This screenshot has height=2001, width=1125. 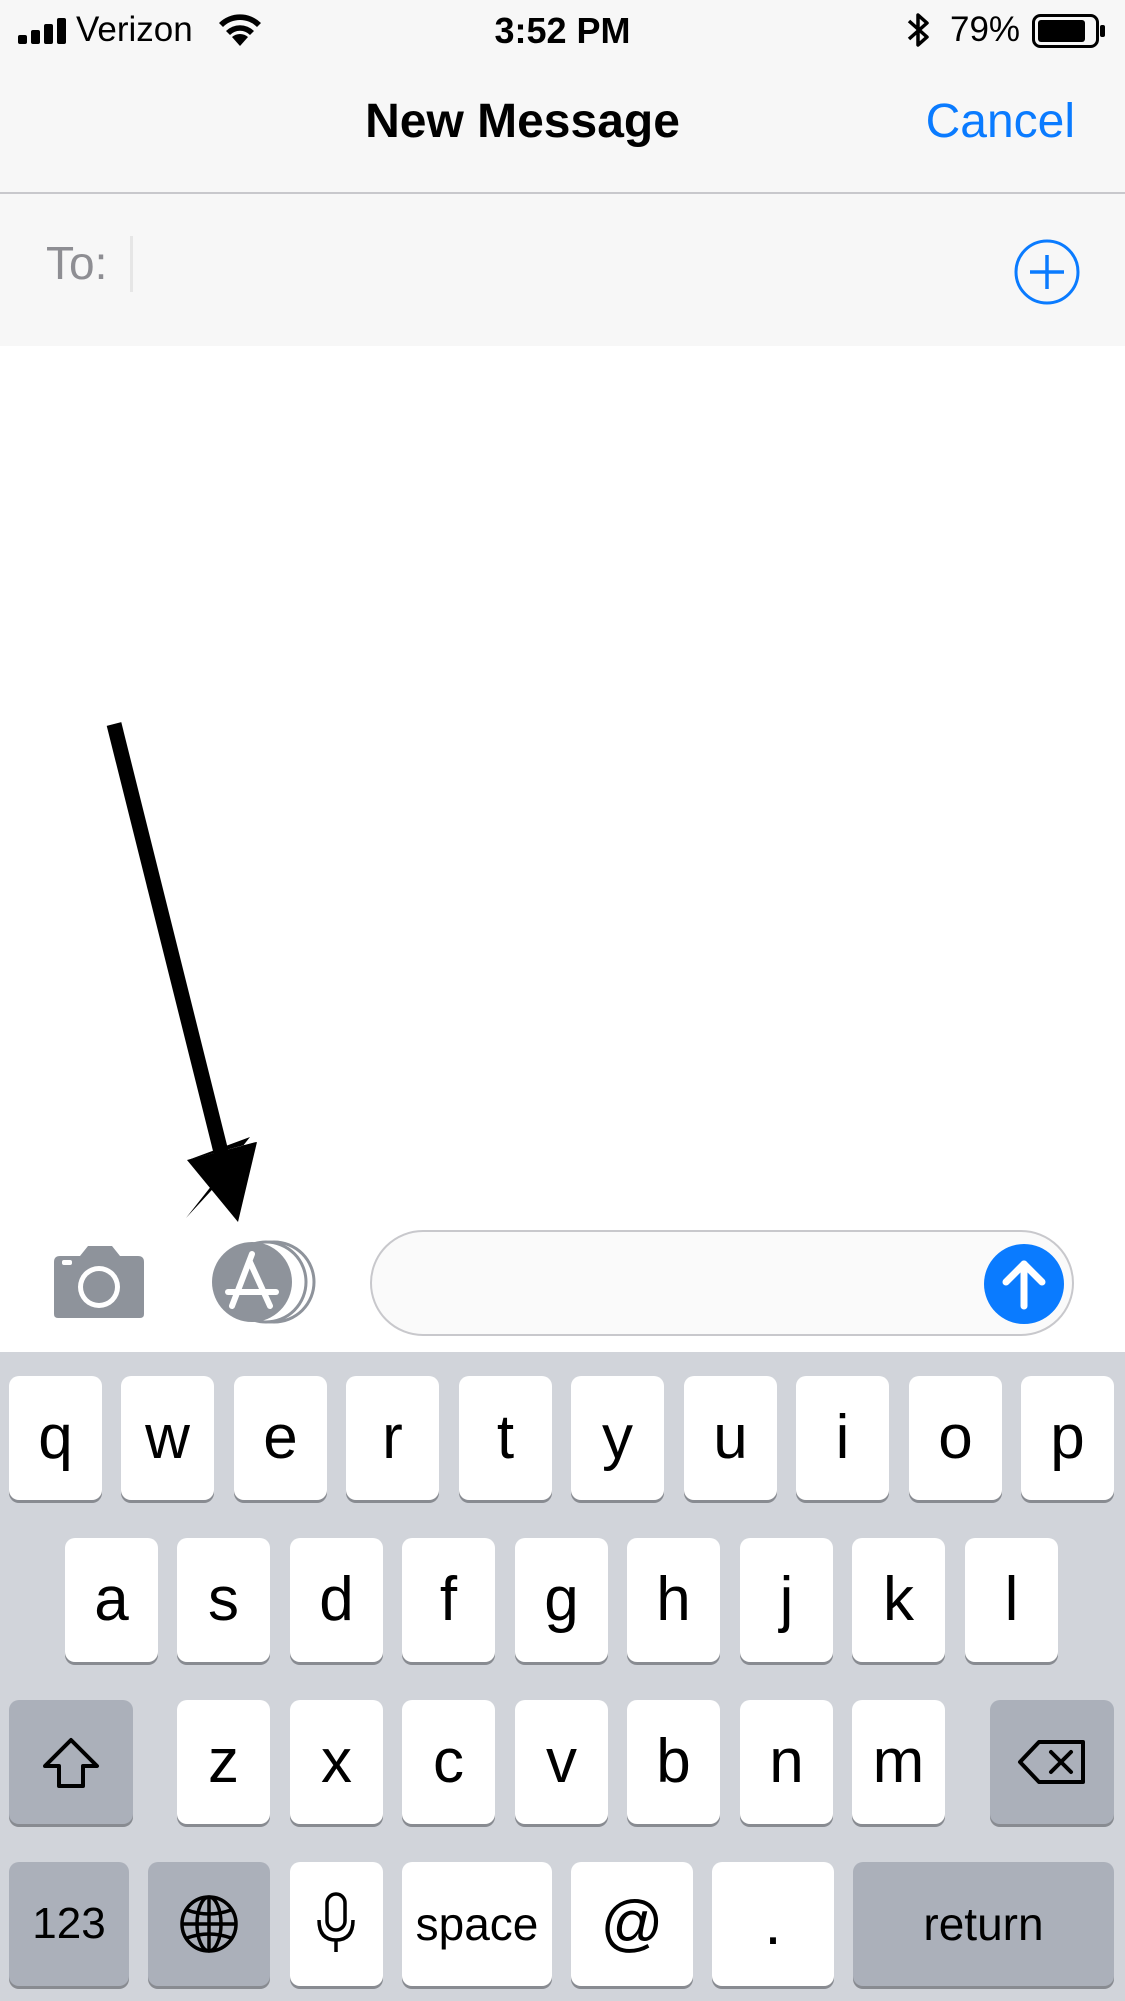 What do you see at coordinates (336, 1762) in the screenshot?
I see `key-x: x` at bounding box center [336, 1762].